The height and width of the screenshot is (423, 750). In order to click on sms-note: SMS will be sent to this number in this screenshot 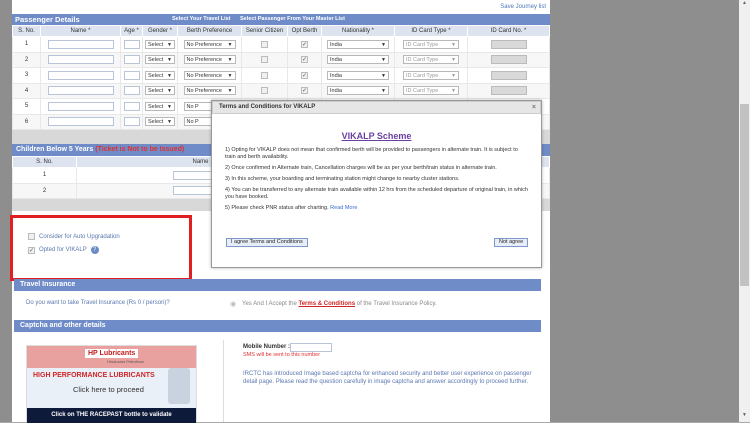, I will do `click(282, 355)`.